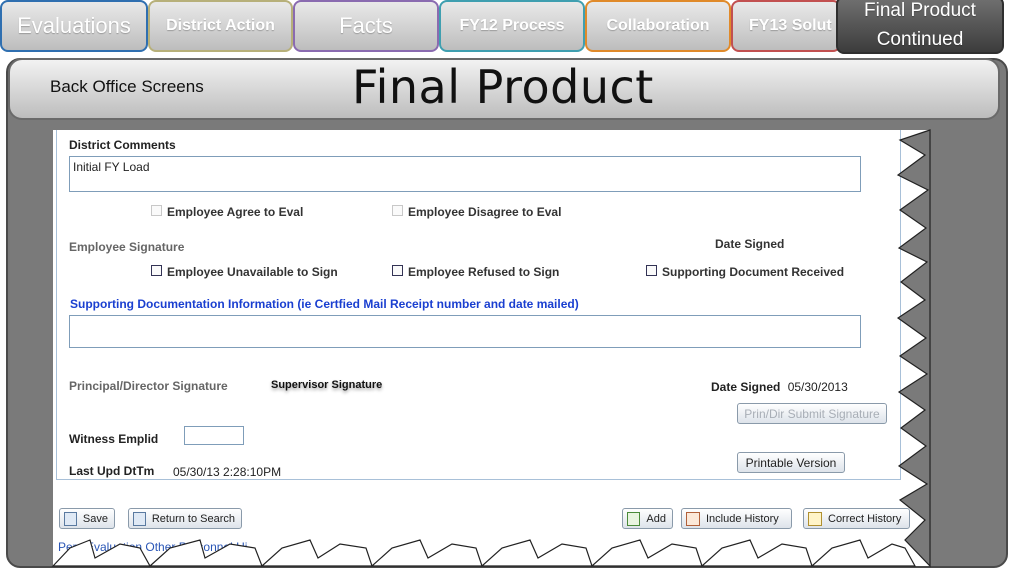  I want to click on tab-fy12-process: FY12 Process, so click(512, 26).